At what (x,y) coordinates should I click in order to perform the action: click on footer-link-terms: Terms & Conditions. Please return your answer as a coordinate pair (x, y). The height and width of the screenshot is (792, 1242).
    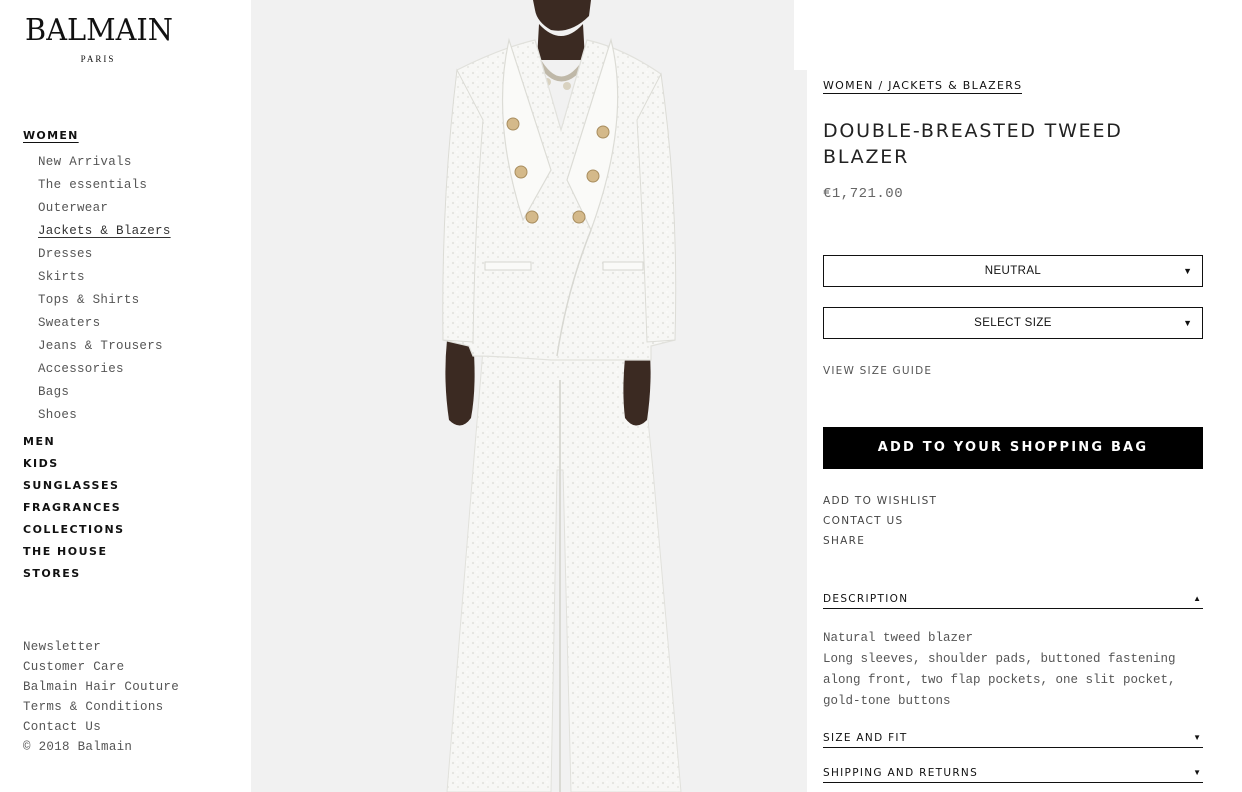
    Looking at the image, I should click on (101, 707).